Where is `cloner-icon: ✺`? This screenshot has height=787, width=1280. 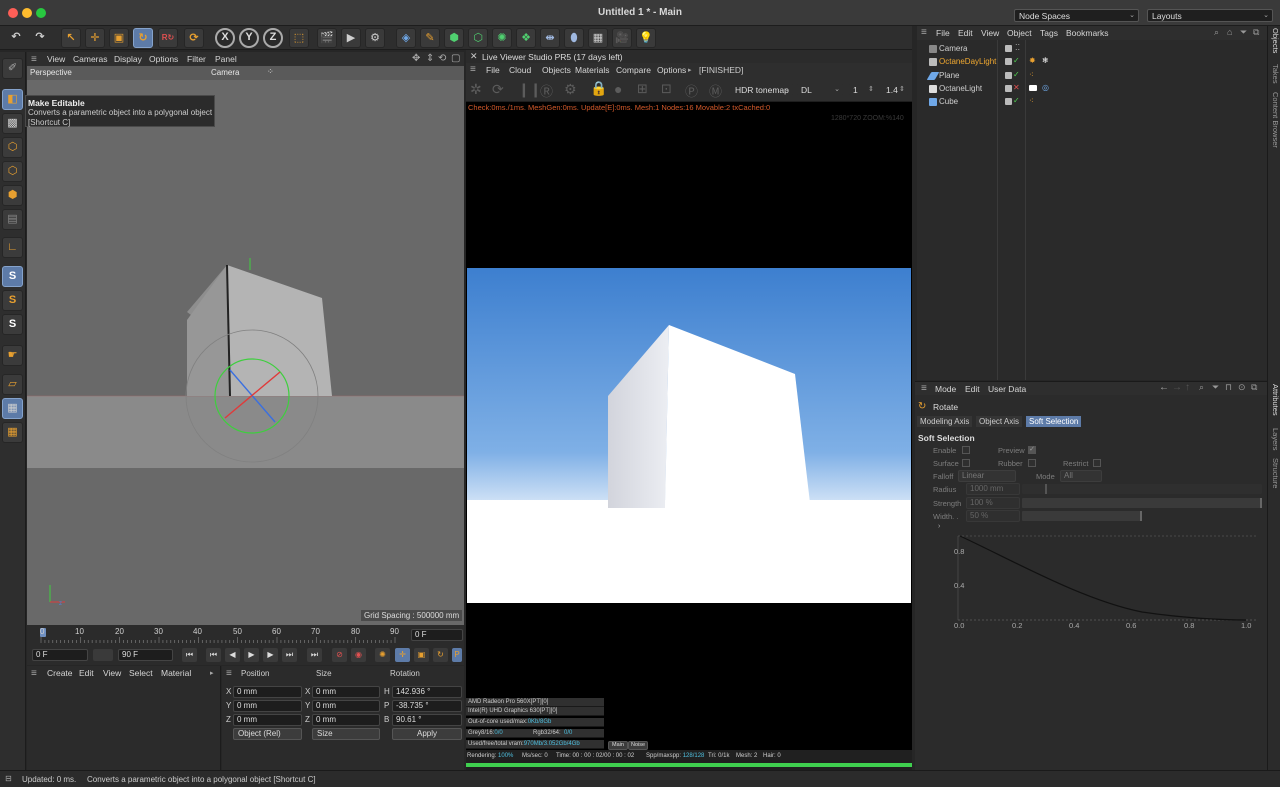
cloner-icon: ✺ is located at coordinates (502, 38).